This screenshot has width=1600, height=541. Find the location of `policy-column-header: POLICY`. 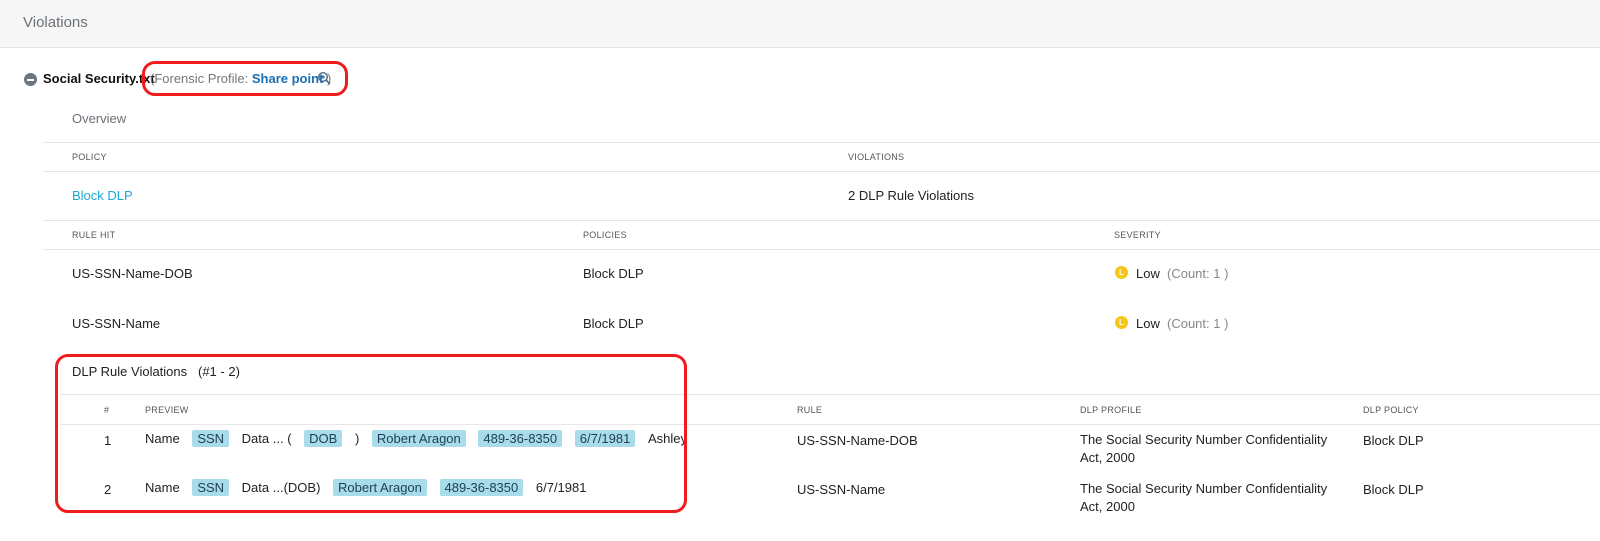

policy-column-header: POLICY is located at coordinates (89, 157).